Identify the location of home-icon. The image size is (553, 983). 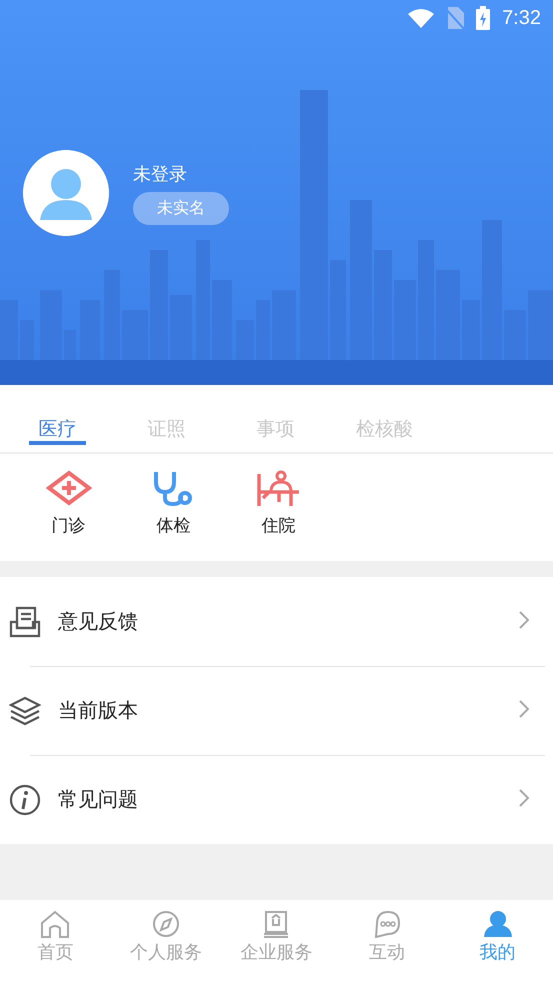
(55, 924).